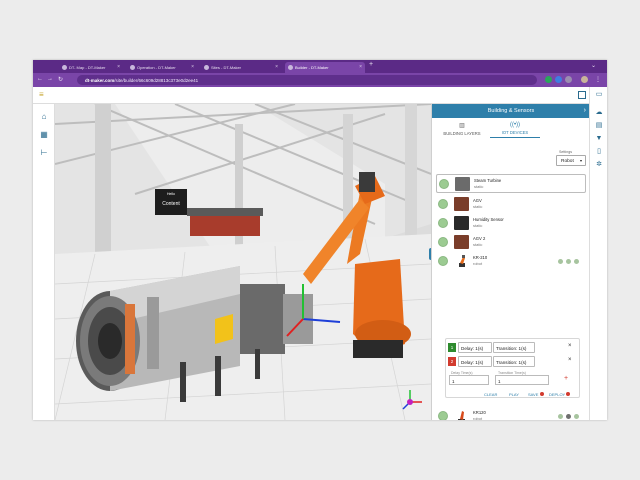 Image resolution: width=640 pixels, height=480 pixels. What do you see at coordinates (44, 153) in the screenshot?
I see `hierarchy-icon: ⊢` at bounding box center [44, 153].